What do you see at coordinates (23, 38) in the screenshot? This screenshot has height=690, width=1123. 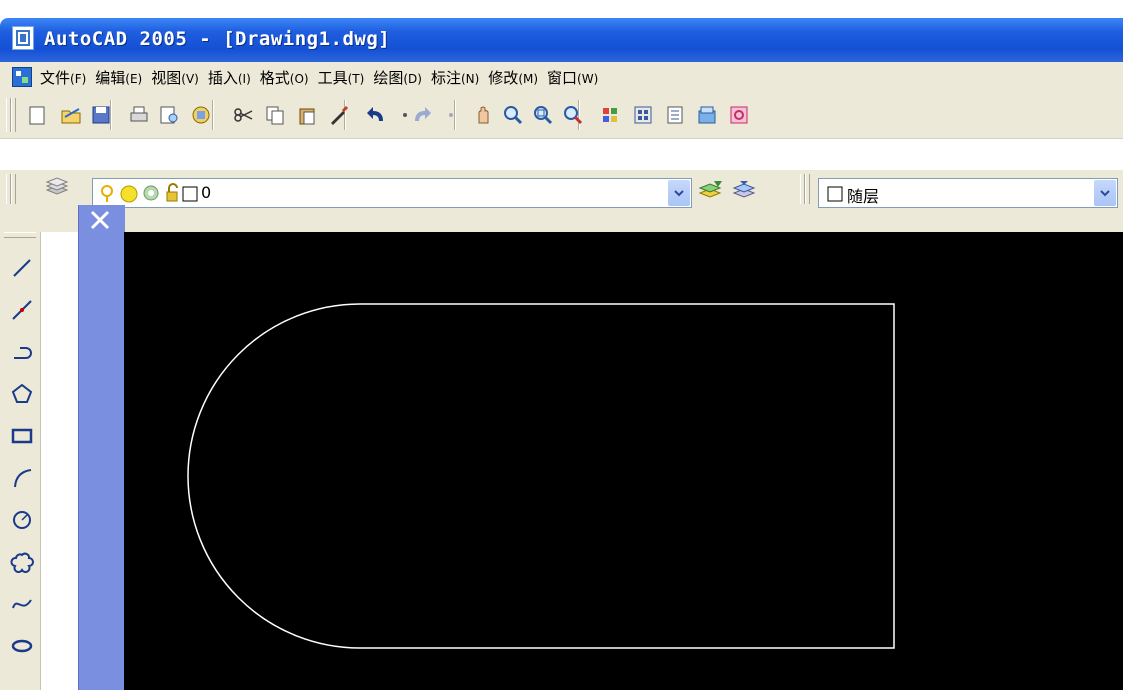 I see `autocad-app-icon` at bounding box center [23, 38].